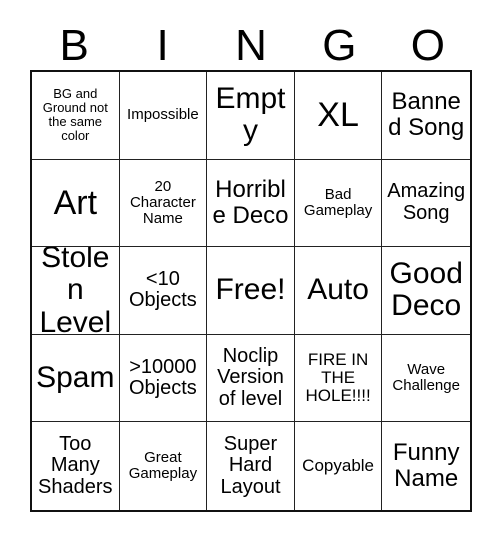 Image resolution: width=500 pixels, height=544 pixels. I want to click on bingo-cell-label: Bad Gameplay, so click(338, 202).